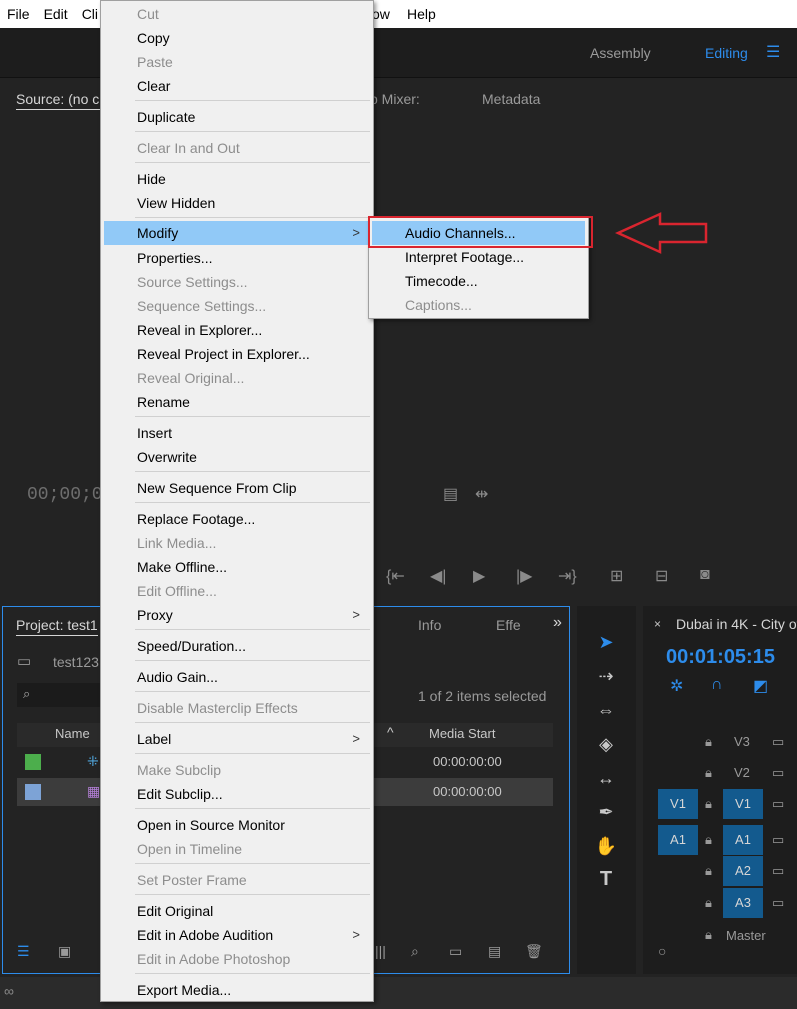 The height and width of the screenshot is (1009, 797). Describe the element at coordinates (56, 14) in the screenshot. I see `menu-edit: Edit` at that location.